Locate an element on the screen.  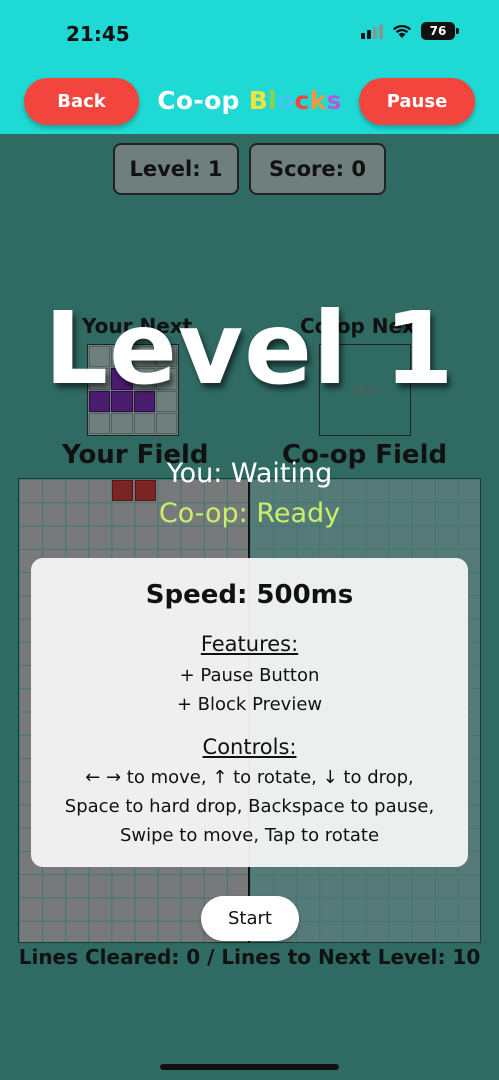
feature-item: + Pause Button is located at coordinates (249, 675).